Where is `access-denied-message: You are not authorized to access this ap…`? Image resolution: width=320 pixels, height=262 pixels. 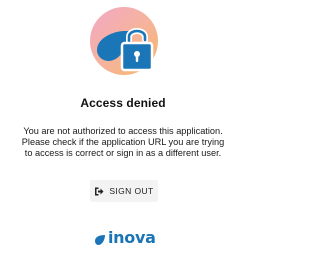
access-denied-message: You are not authorized to access this ap… is located at coordinates (123, 142).